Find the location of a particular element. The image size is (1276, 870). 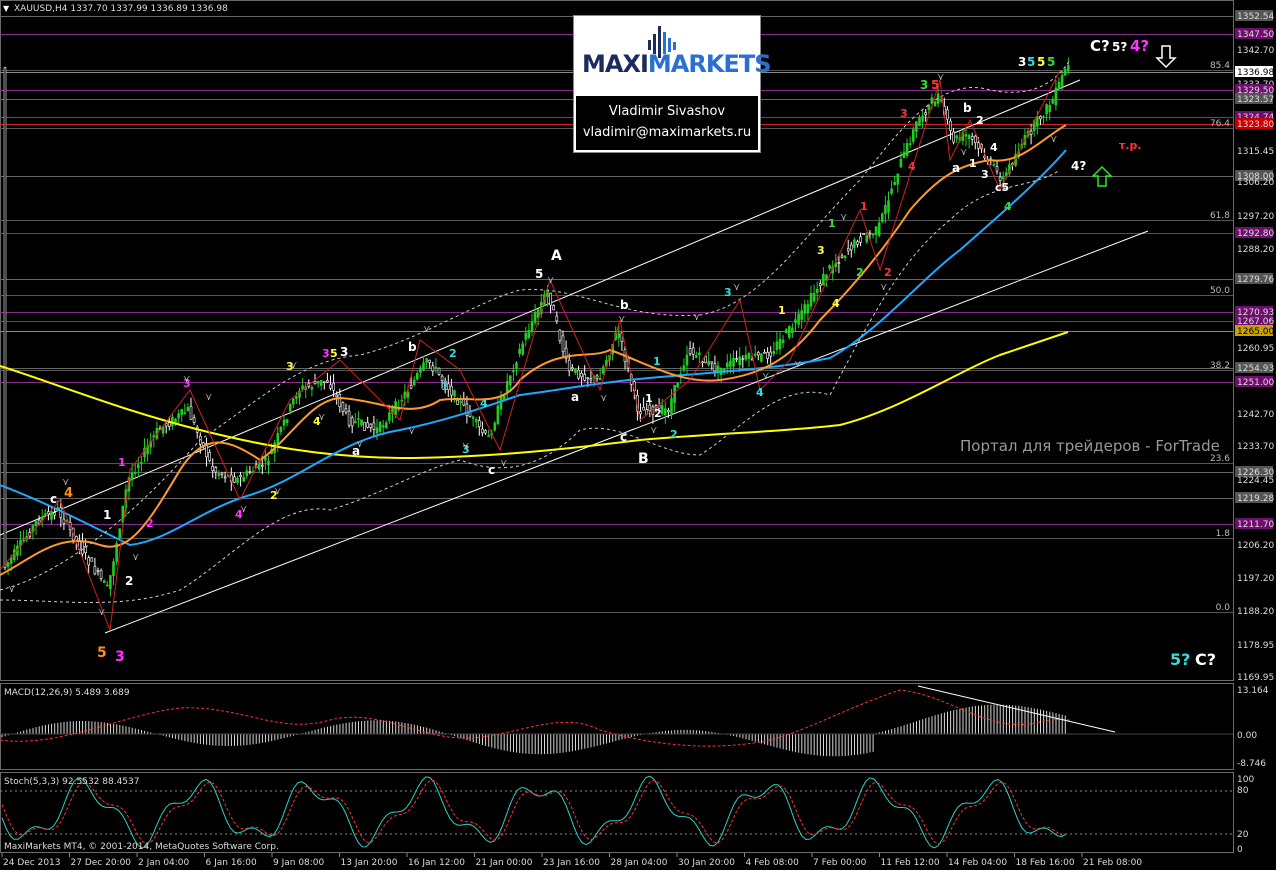

price-tick: 1224.45 is located at coordinates (1255, 481).